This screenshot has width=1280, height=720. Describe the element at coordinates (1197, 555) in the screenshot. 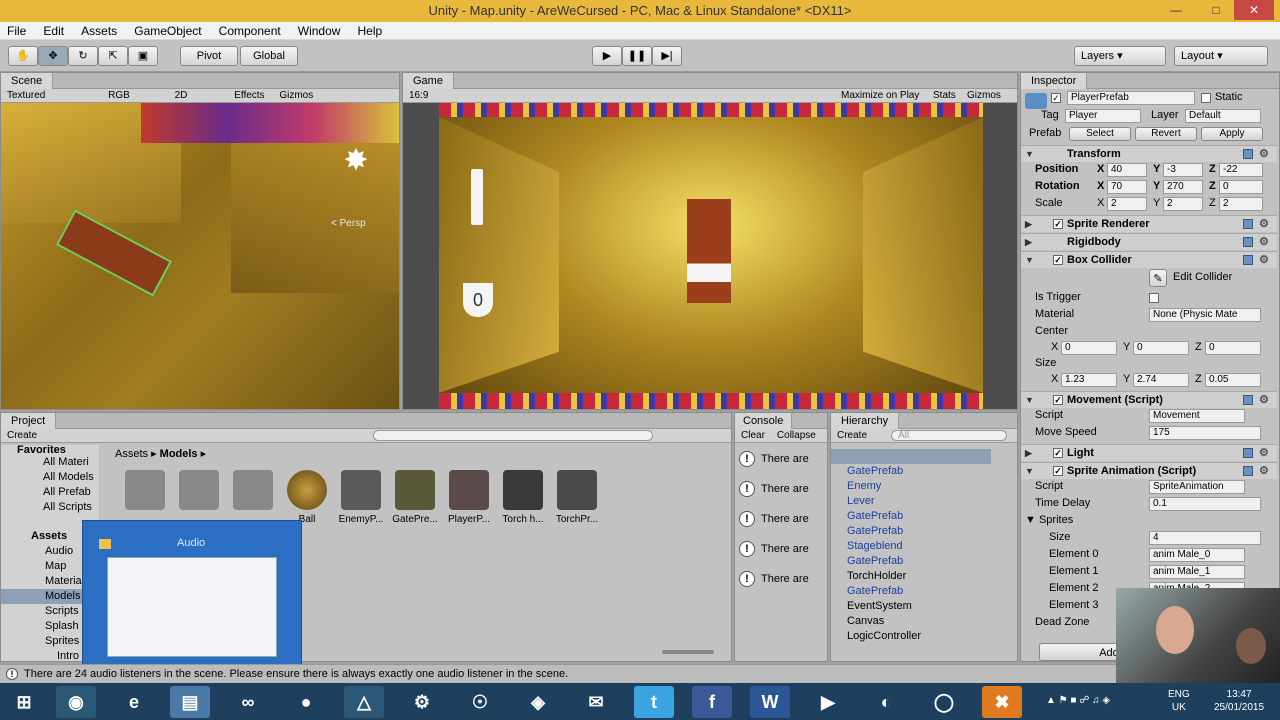

I see `element-0-field: anim Male_0` at that location.